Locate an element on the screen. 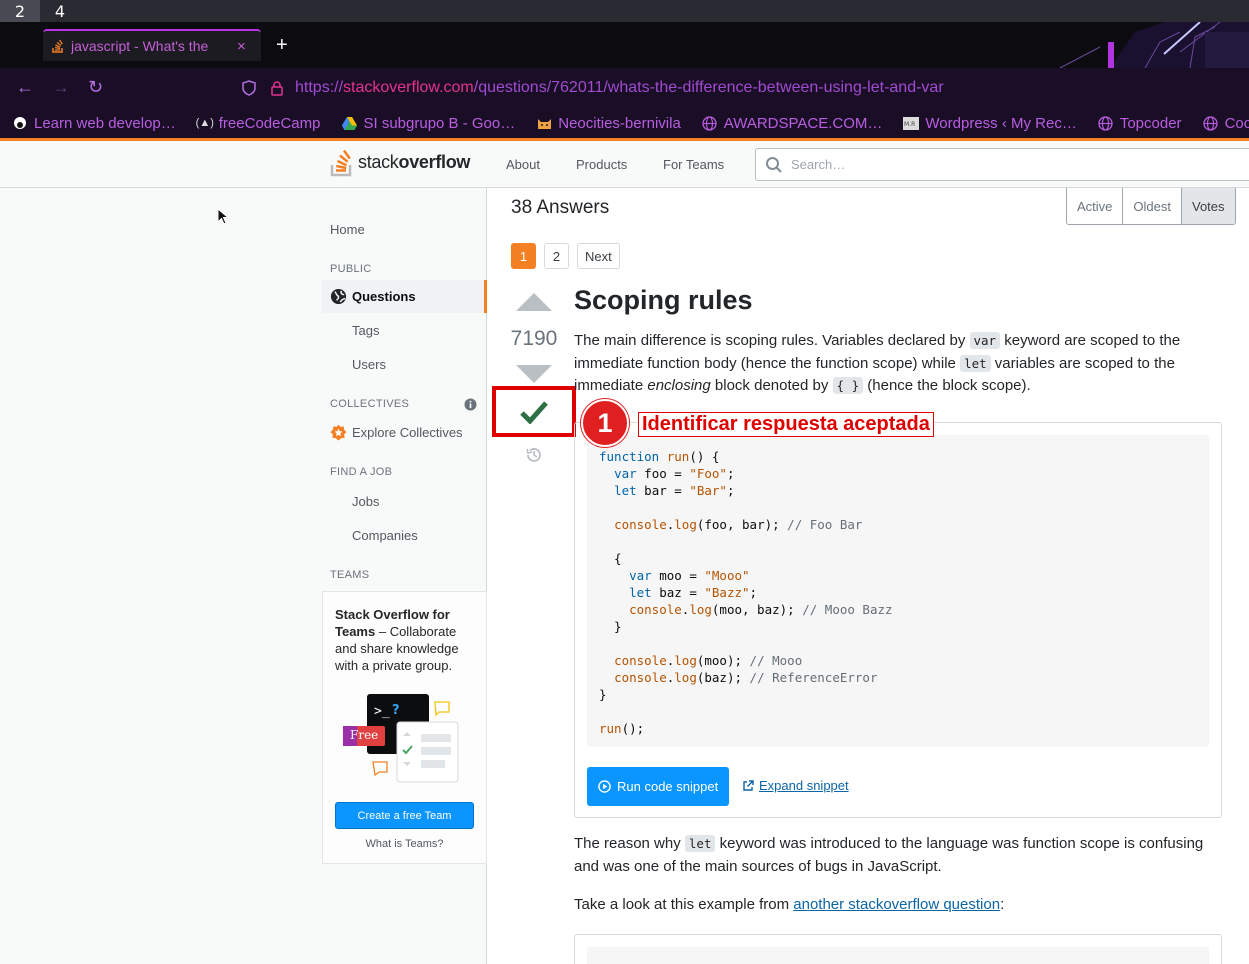 The image size is (1249, 964). collectives-star-icon is located at coordinates (338, 432).